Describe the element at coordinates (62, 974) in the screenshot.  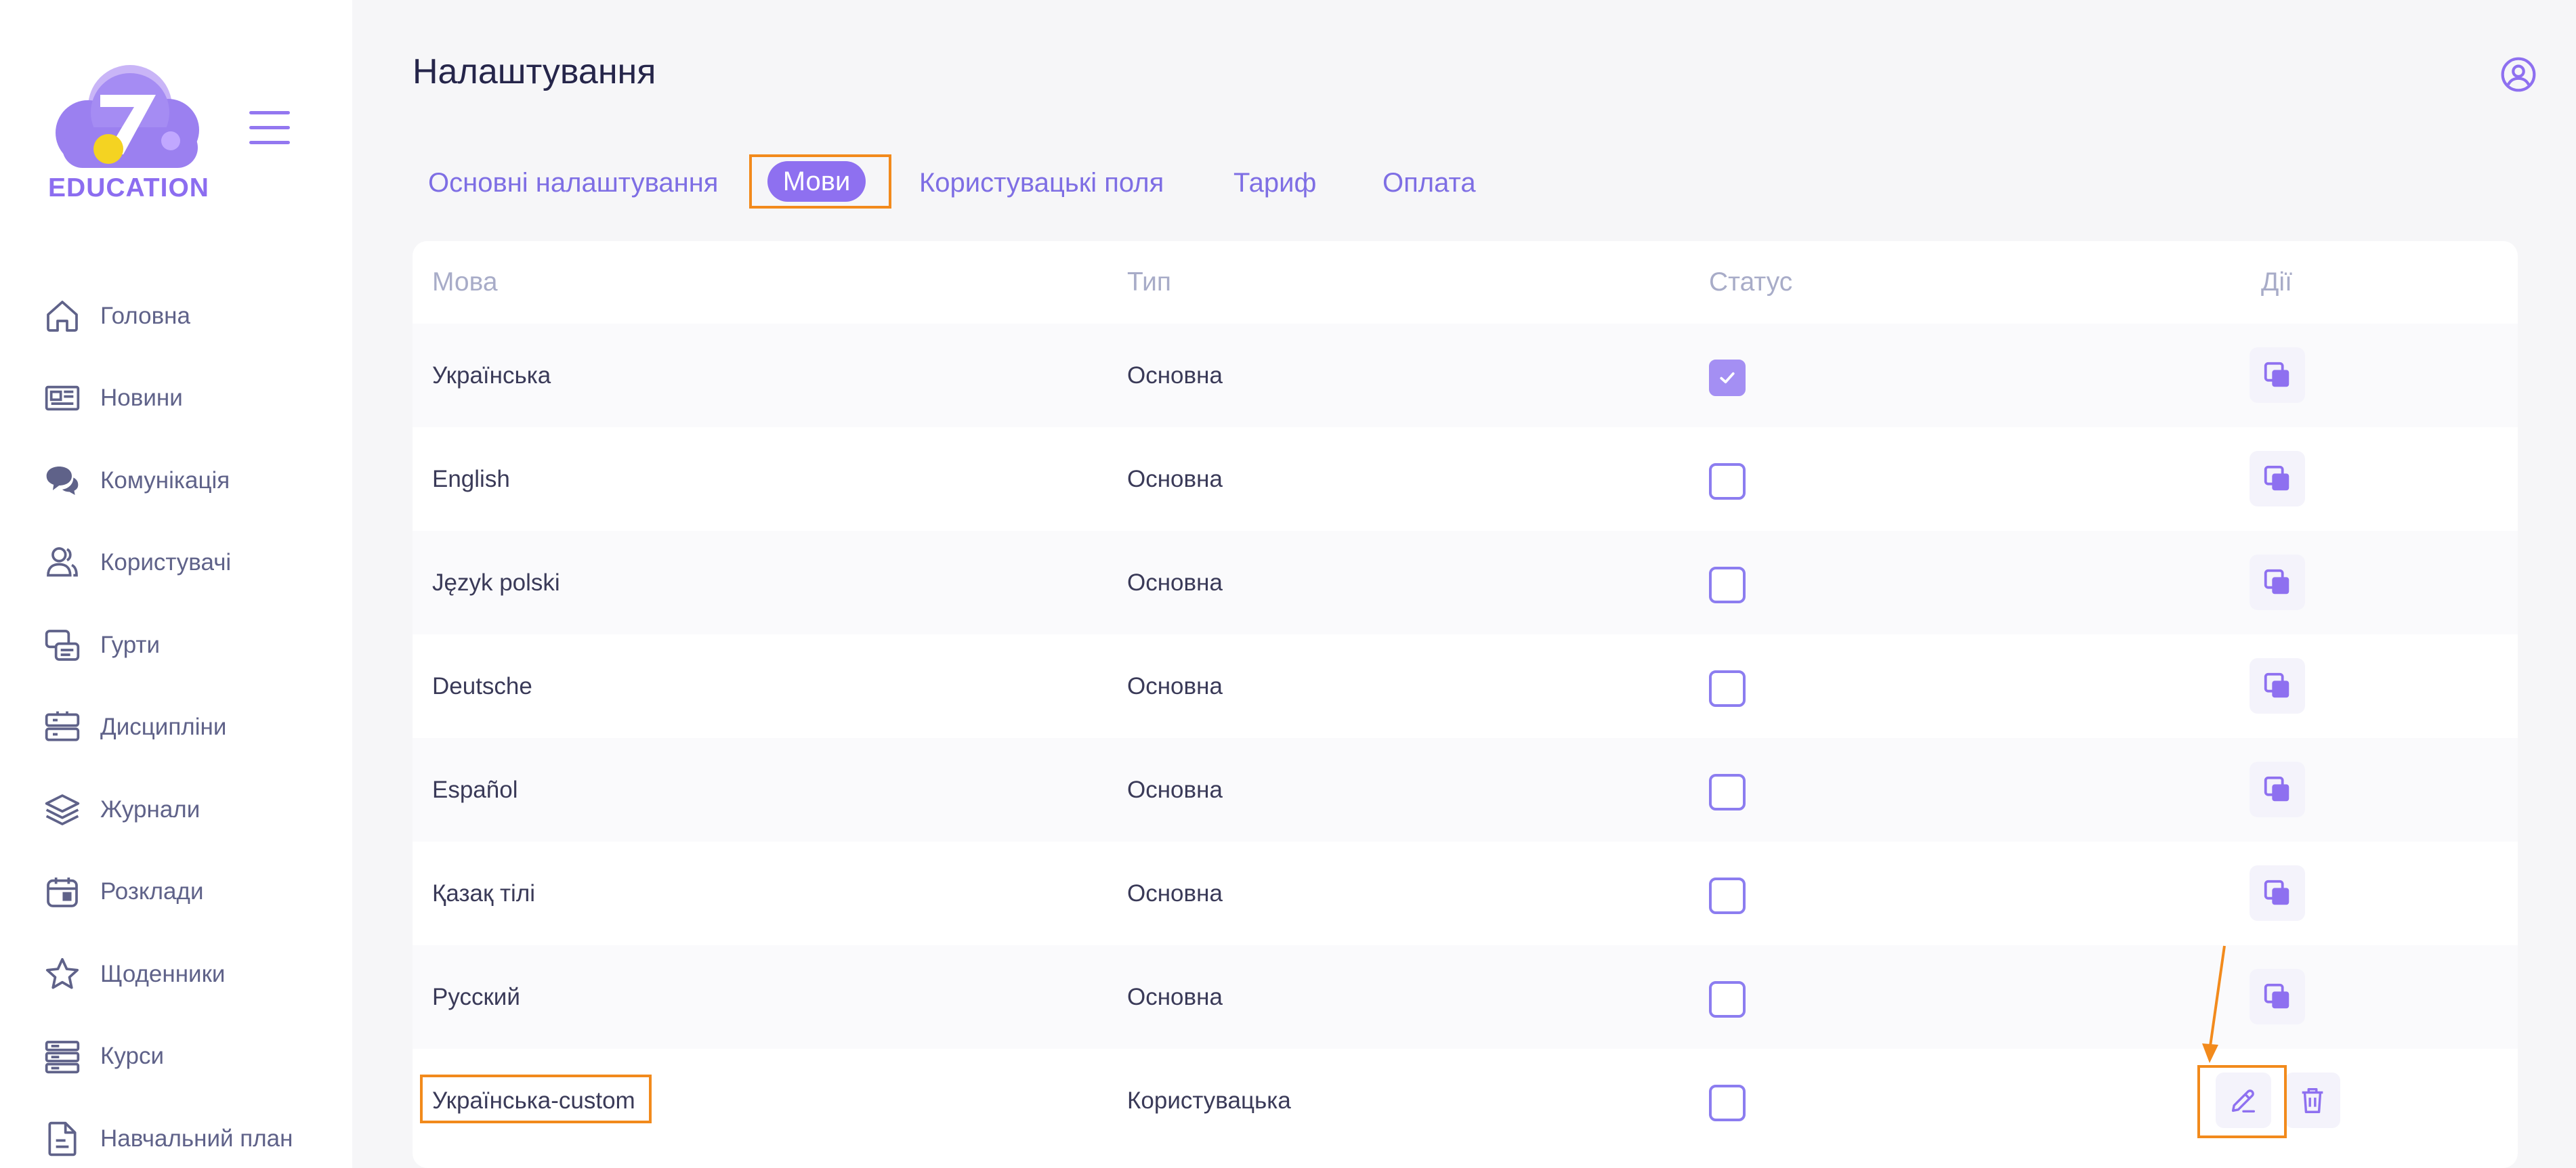
I see `star-icon` at that location.